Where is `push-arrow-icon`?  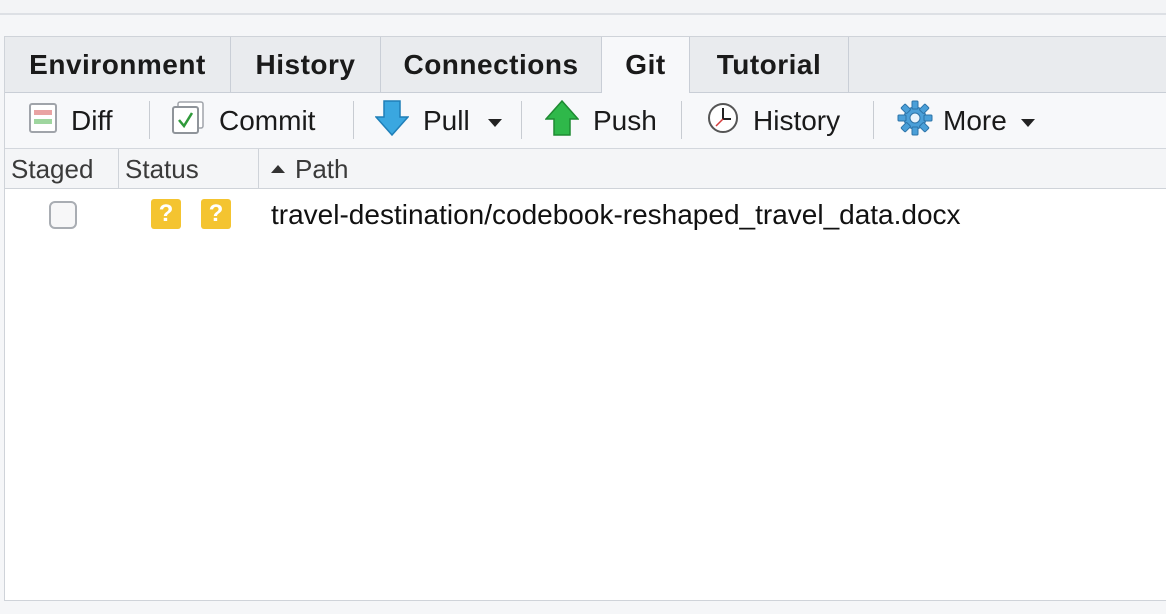
push-arrow-icon is located at coordinates (562, 121).